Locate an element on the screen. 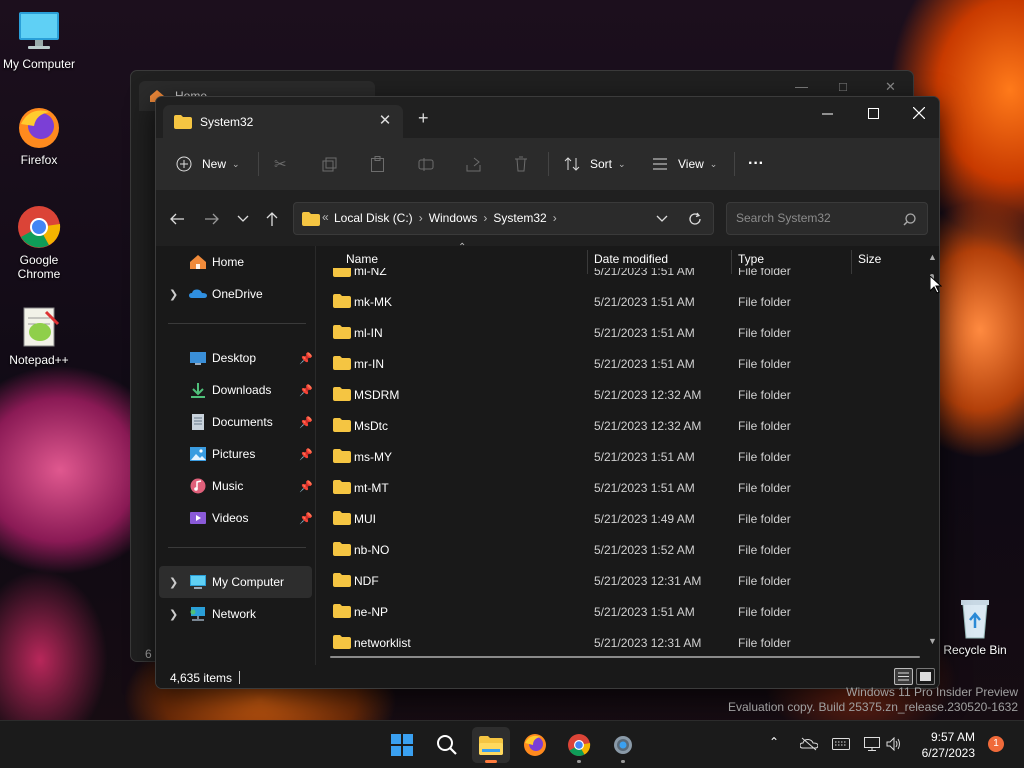 The width and height of the screenshot is (1024, 768). onedrive-offline-icon is located at coordinates (809, 744).